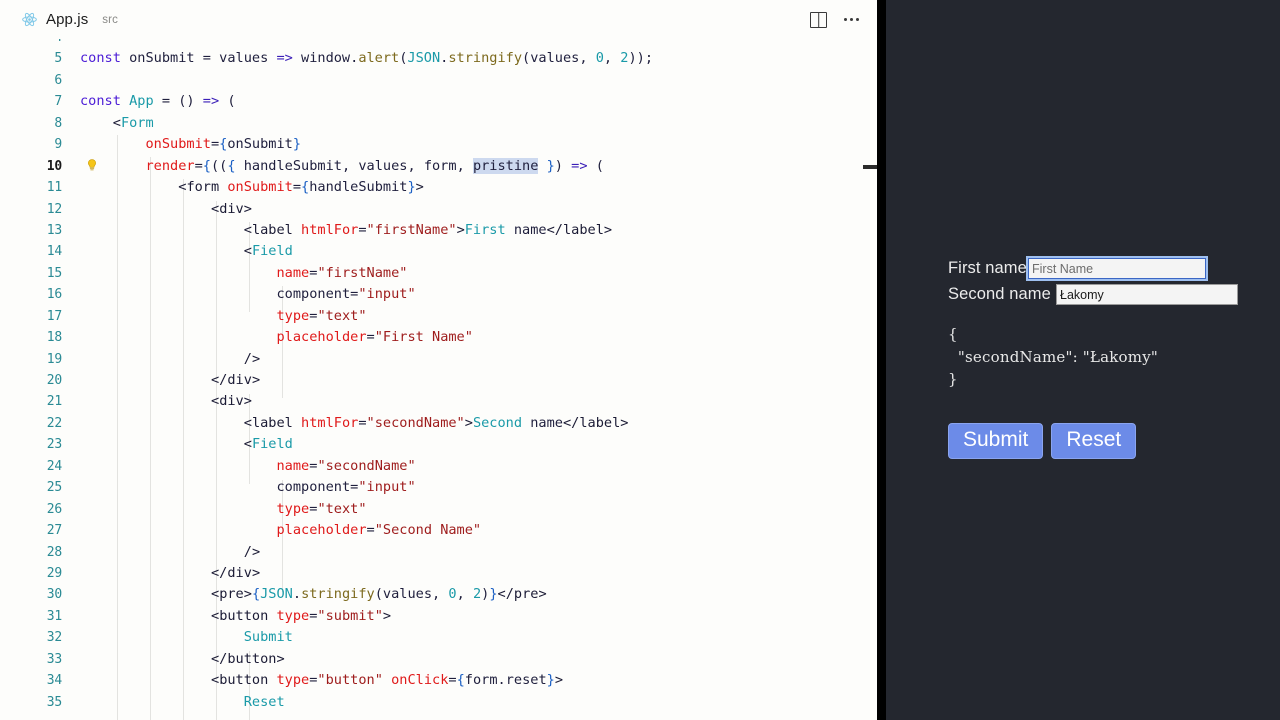 The width and height of the screenshot is (1280, 720). Describe the element at coordinates (54, 488) in the screenshot. I see `line-number: 25` at that location.